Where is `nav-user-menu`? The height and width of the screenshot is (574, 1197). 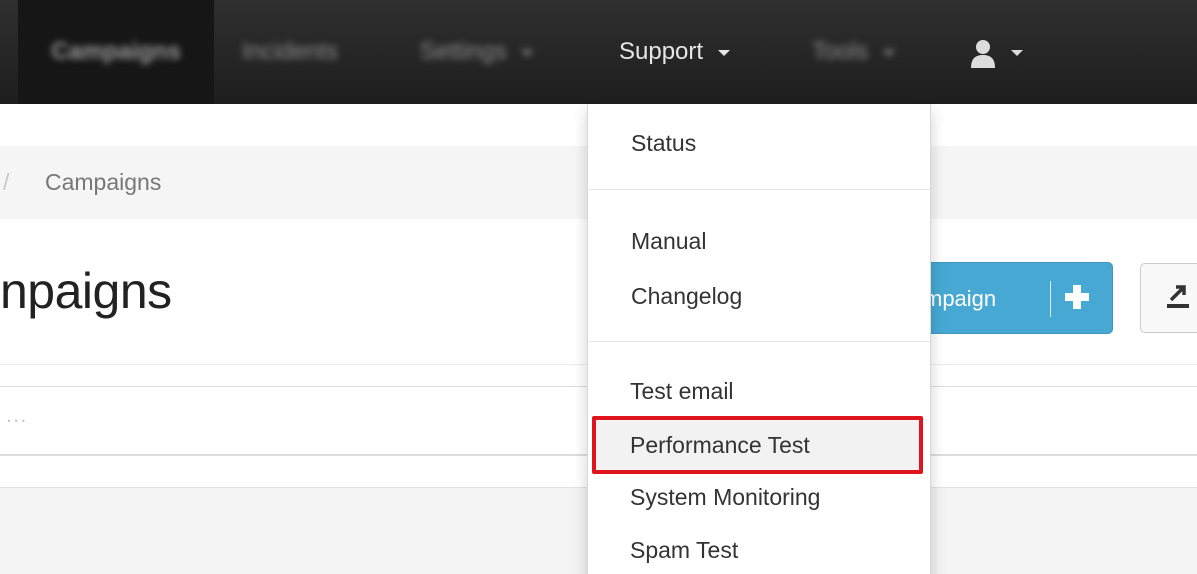
nav-user-menu is located at coordinates (996, 52).